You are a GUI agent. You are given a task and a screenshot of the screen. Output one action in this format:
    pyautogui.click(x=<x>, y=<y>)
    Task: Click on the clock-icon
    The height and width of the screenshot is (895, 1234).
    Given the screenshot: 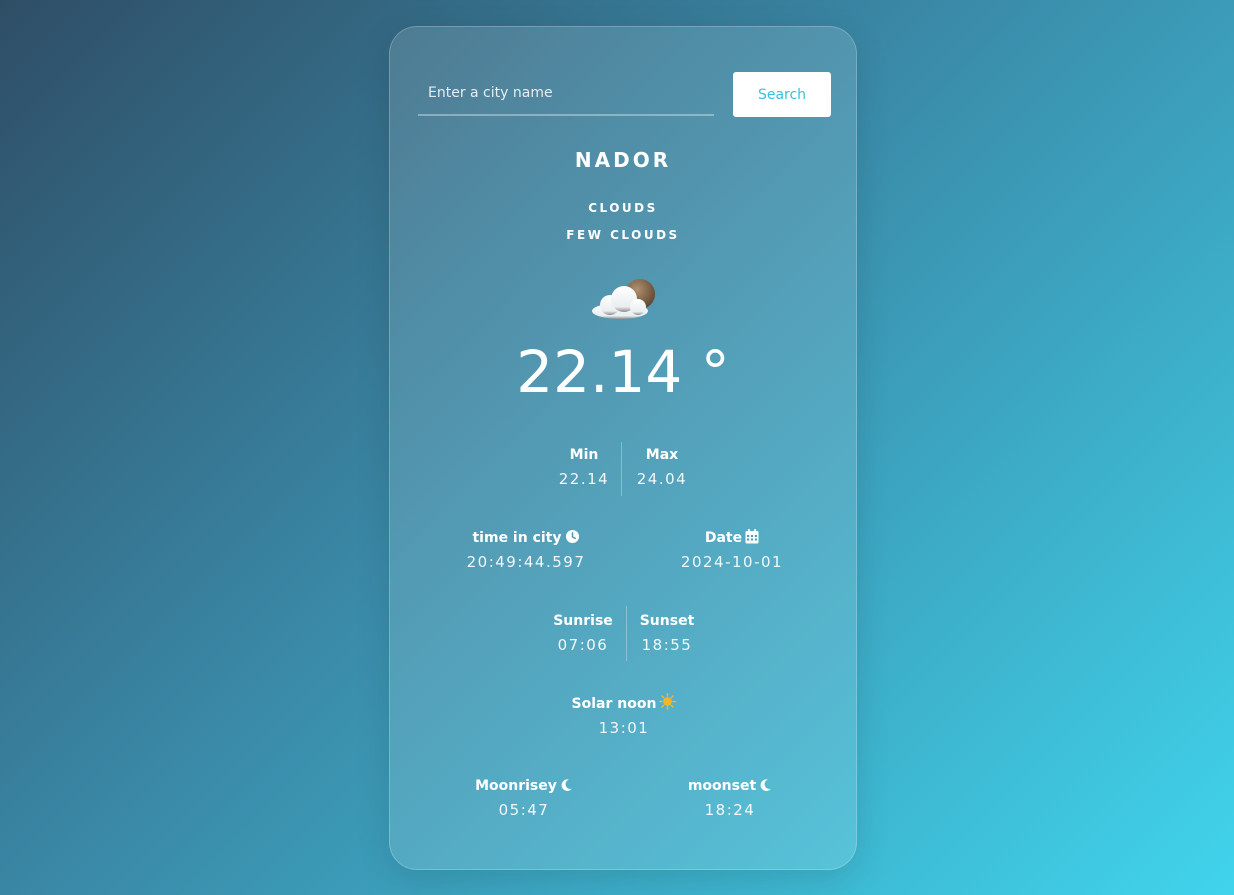 What is the action you would take?
    pyautogui.click(x=572, y=536)
    